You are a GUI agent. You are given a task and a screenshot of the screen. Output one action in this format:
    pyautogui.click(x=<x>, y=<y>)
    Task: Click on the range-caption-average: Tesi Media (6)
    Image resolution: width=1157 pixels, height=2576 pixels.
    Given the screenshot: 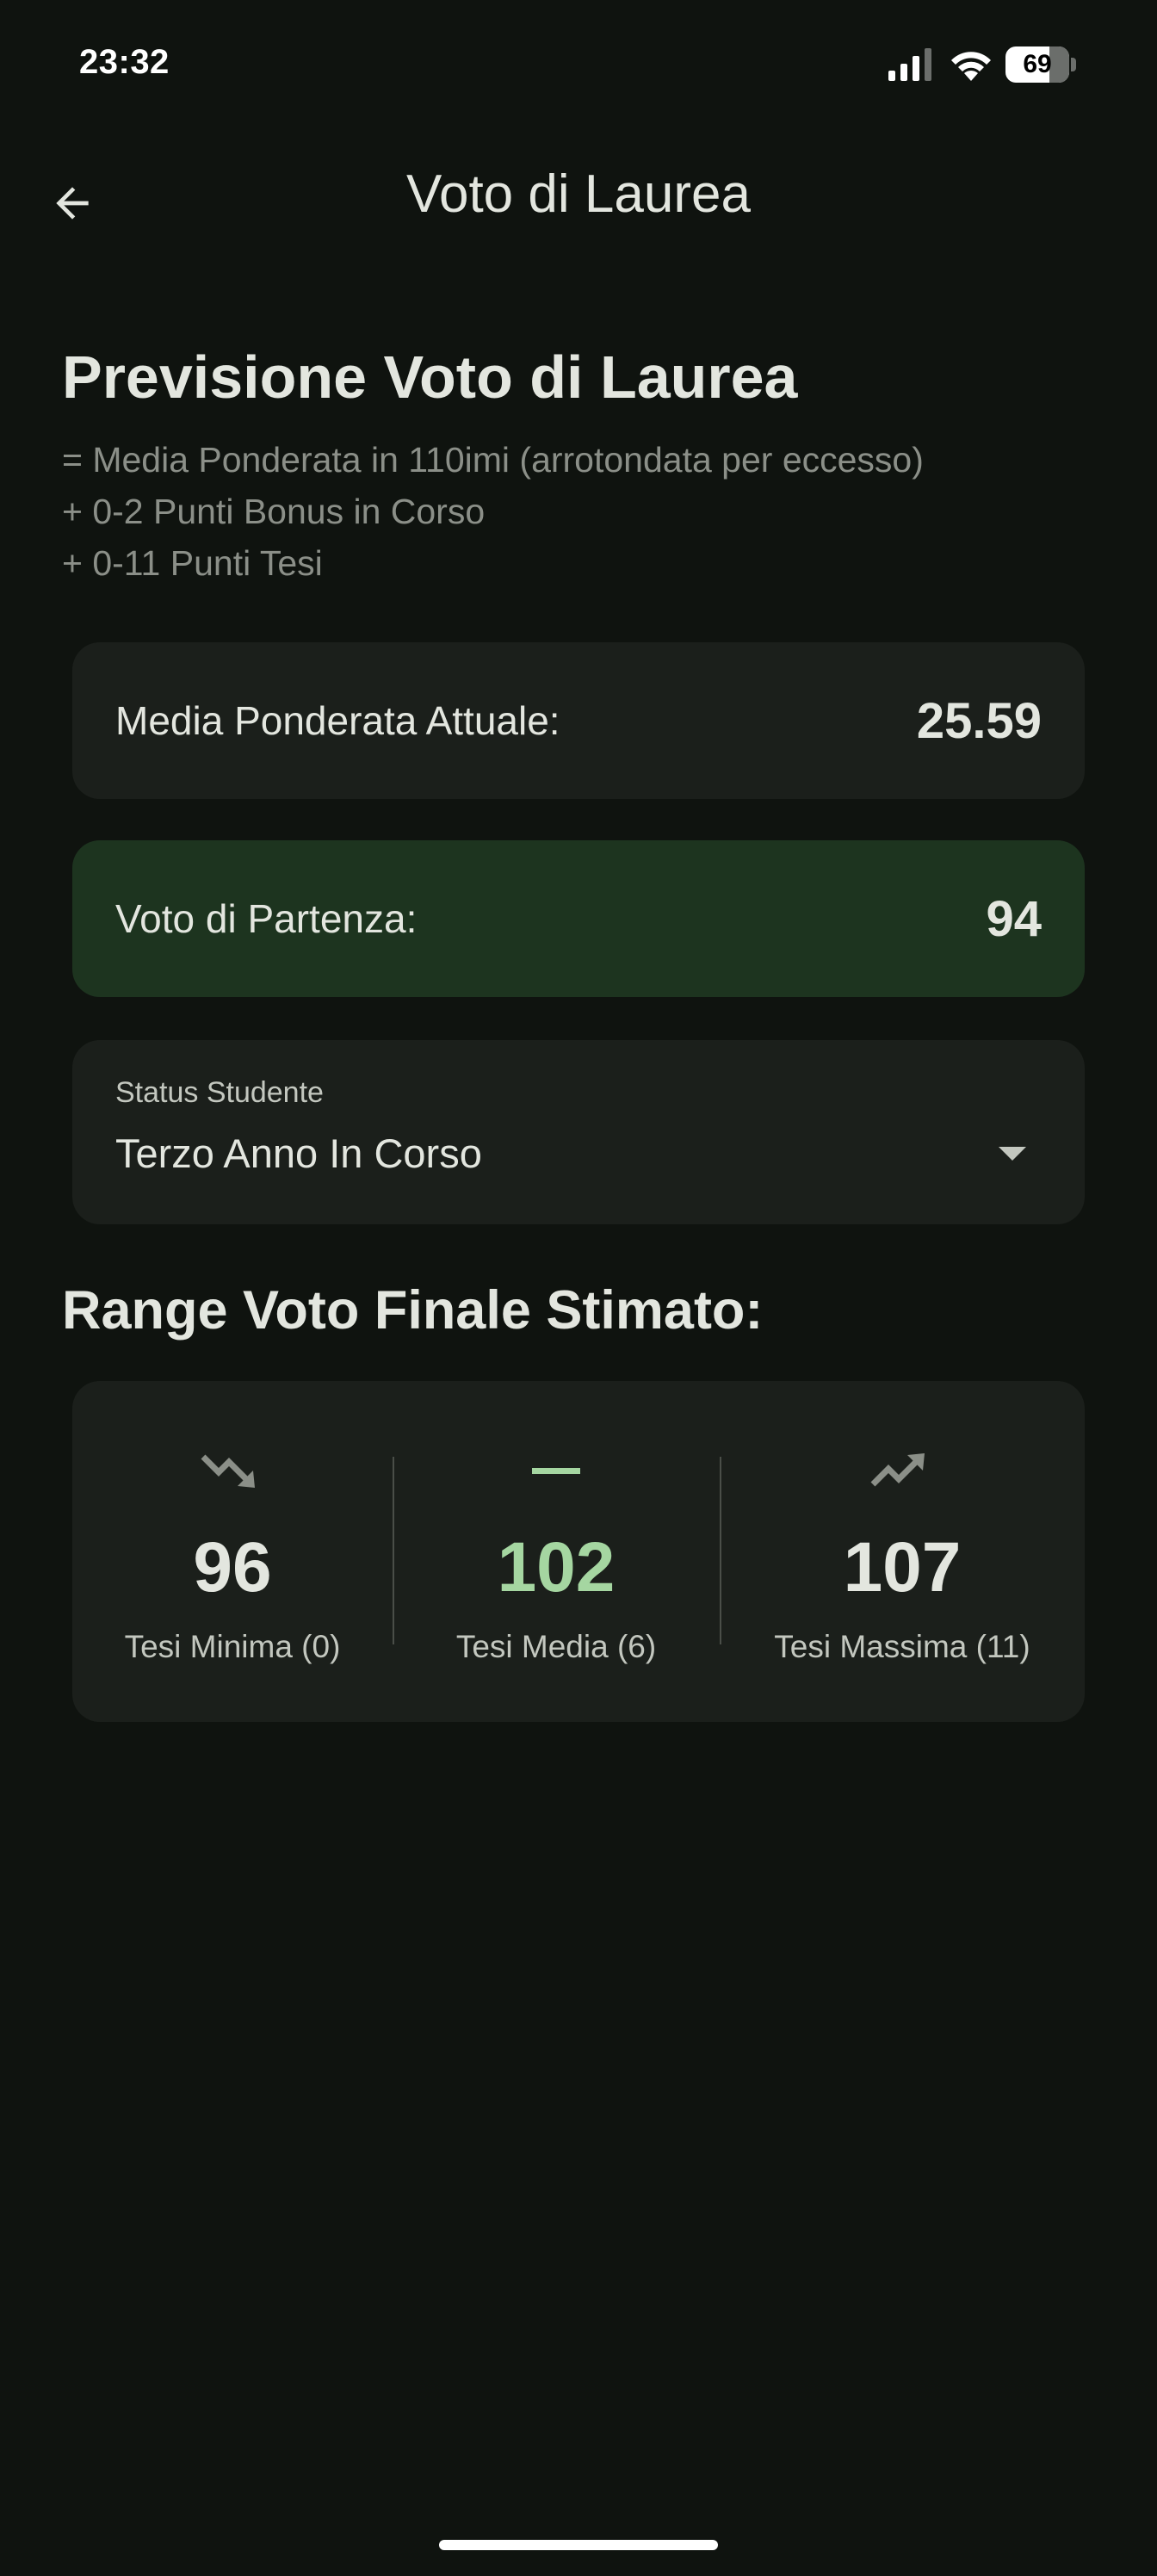 What is the action you would take?
    pyautogui.click(x=556, y=1647)
    